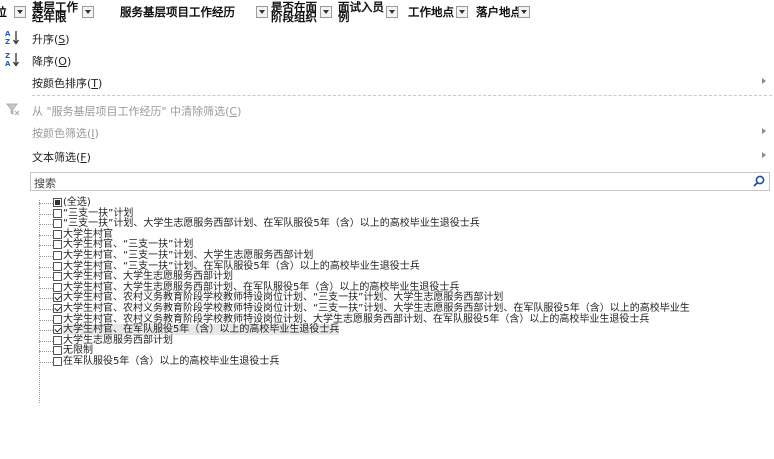 The width and height of the screenshot is (774, 459). I want to click on filter-by-color-item: 按颜色筛选(I), so click(387, 131).